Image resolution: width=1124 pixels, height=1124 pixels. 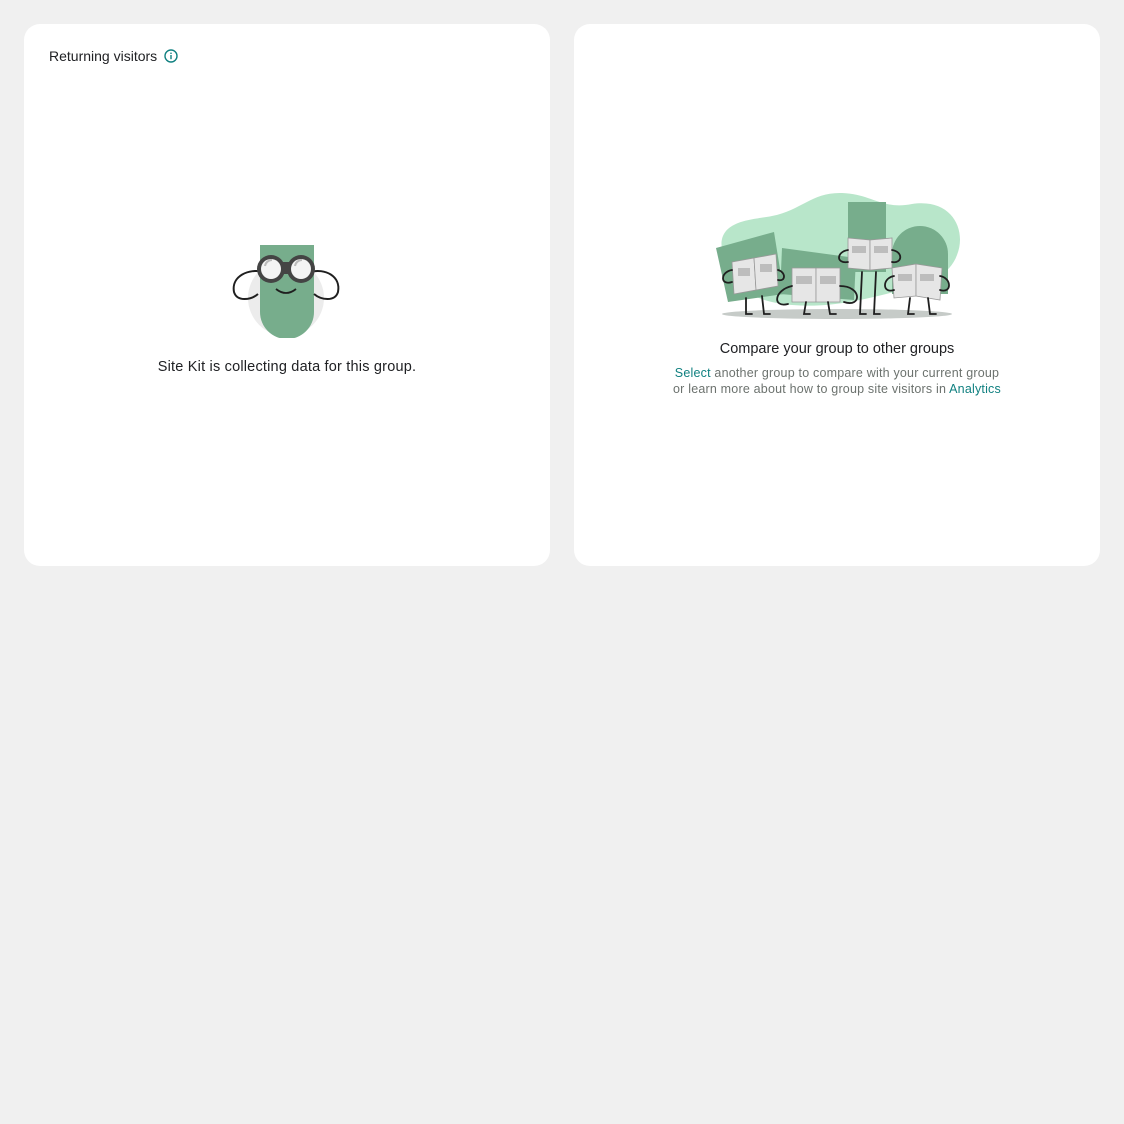 I want to click on card-header: Returning visitors, so click(x=114, y=56).